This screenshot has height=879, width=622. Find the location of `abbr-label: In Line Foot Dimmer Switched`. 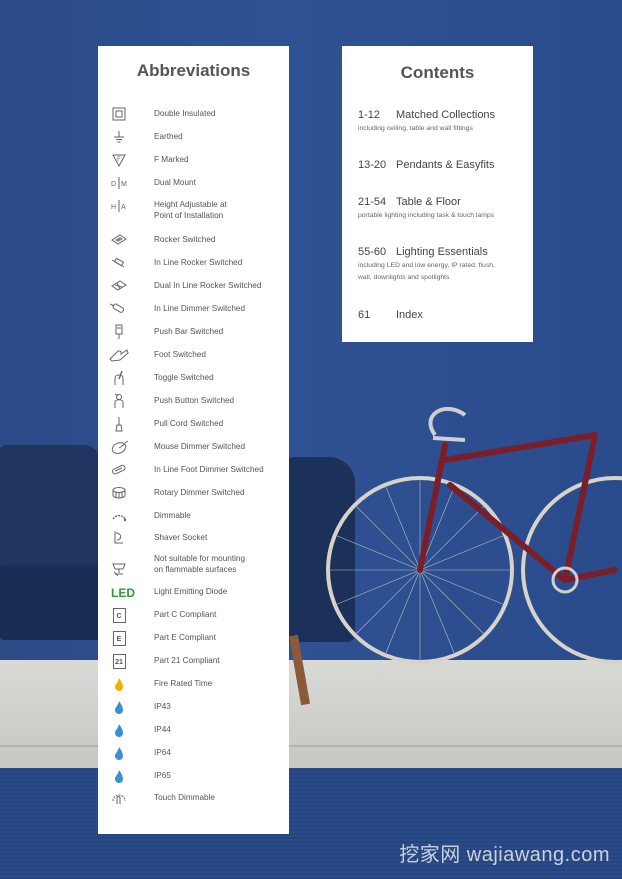

abbr-label: In Line Foot Dimmer Switched is located at coordinates (209, 469).